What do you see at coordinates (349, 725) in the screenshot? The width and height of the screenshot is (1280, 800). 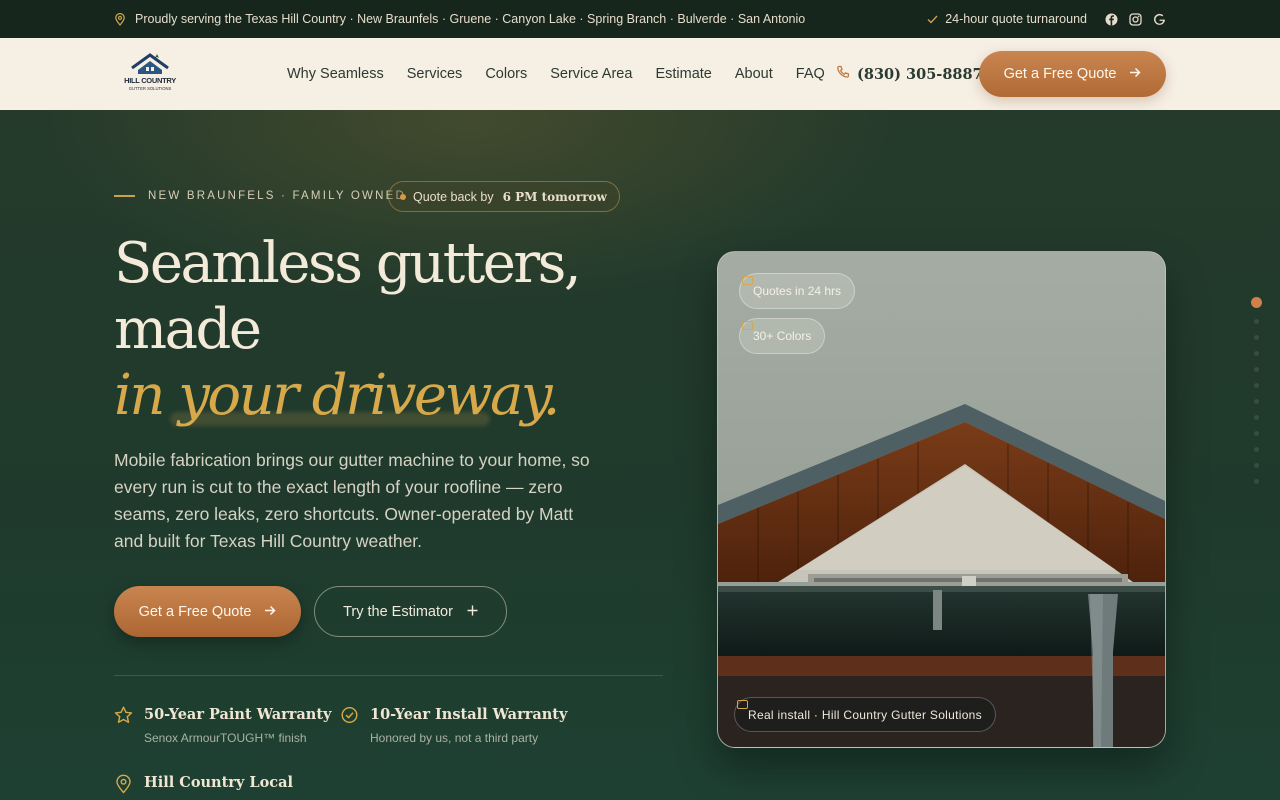 I see `check-circle-icon` at bounding box center [349, 725].